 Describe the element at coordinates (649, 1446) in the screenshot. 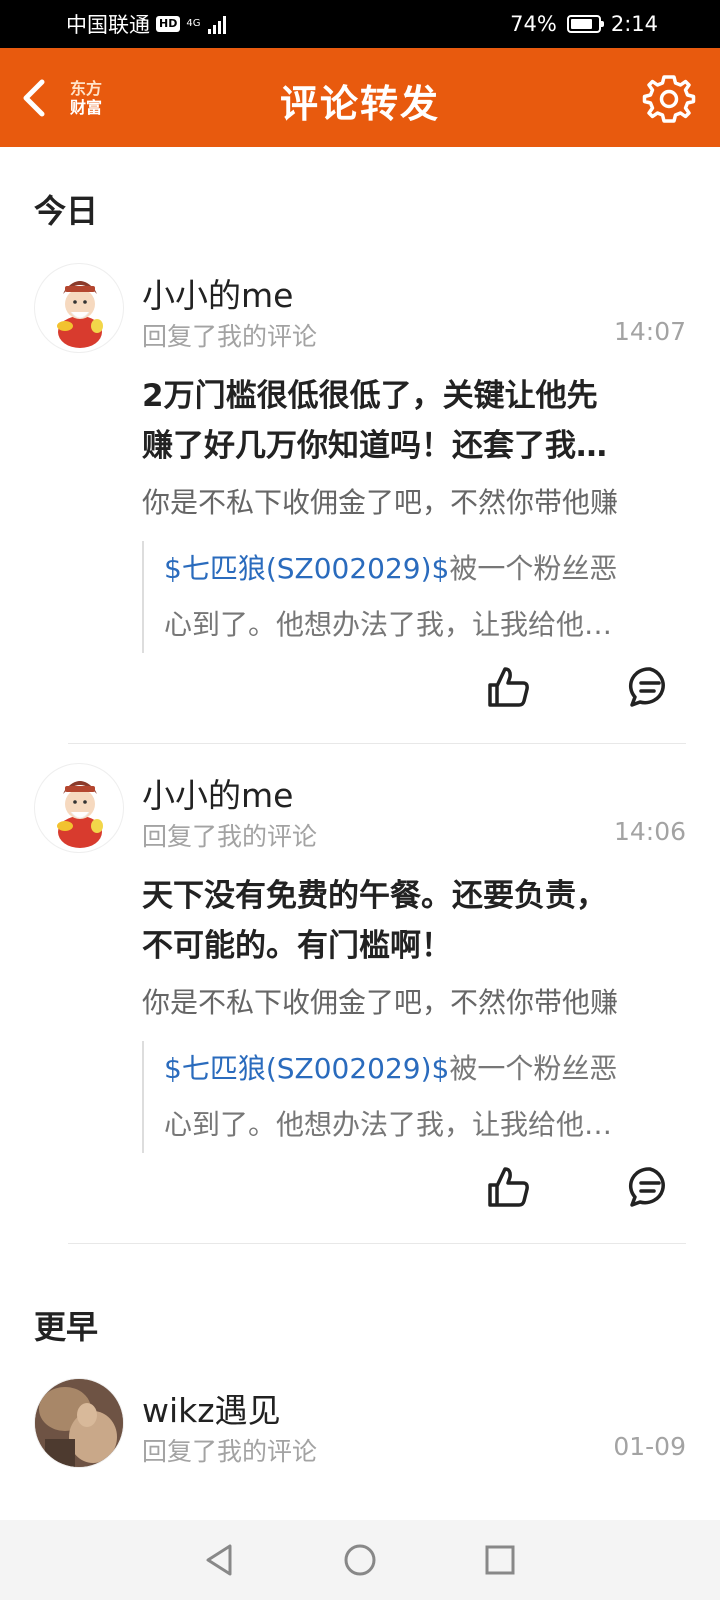

I see `timestamp: 01-09` at that location.